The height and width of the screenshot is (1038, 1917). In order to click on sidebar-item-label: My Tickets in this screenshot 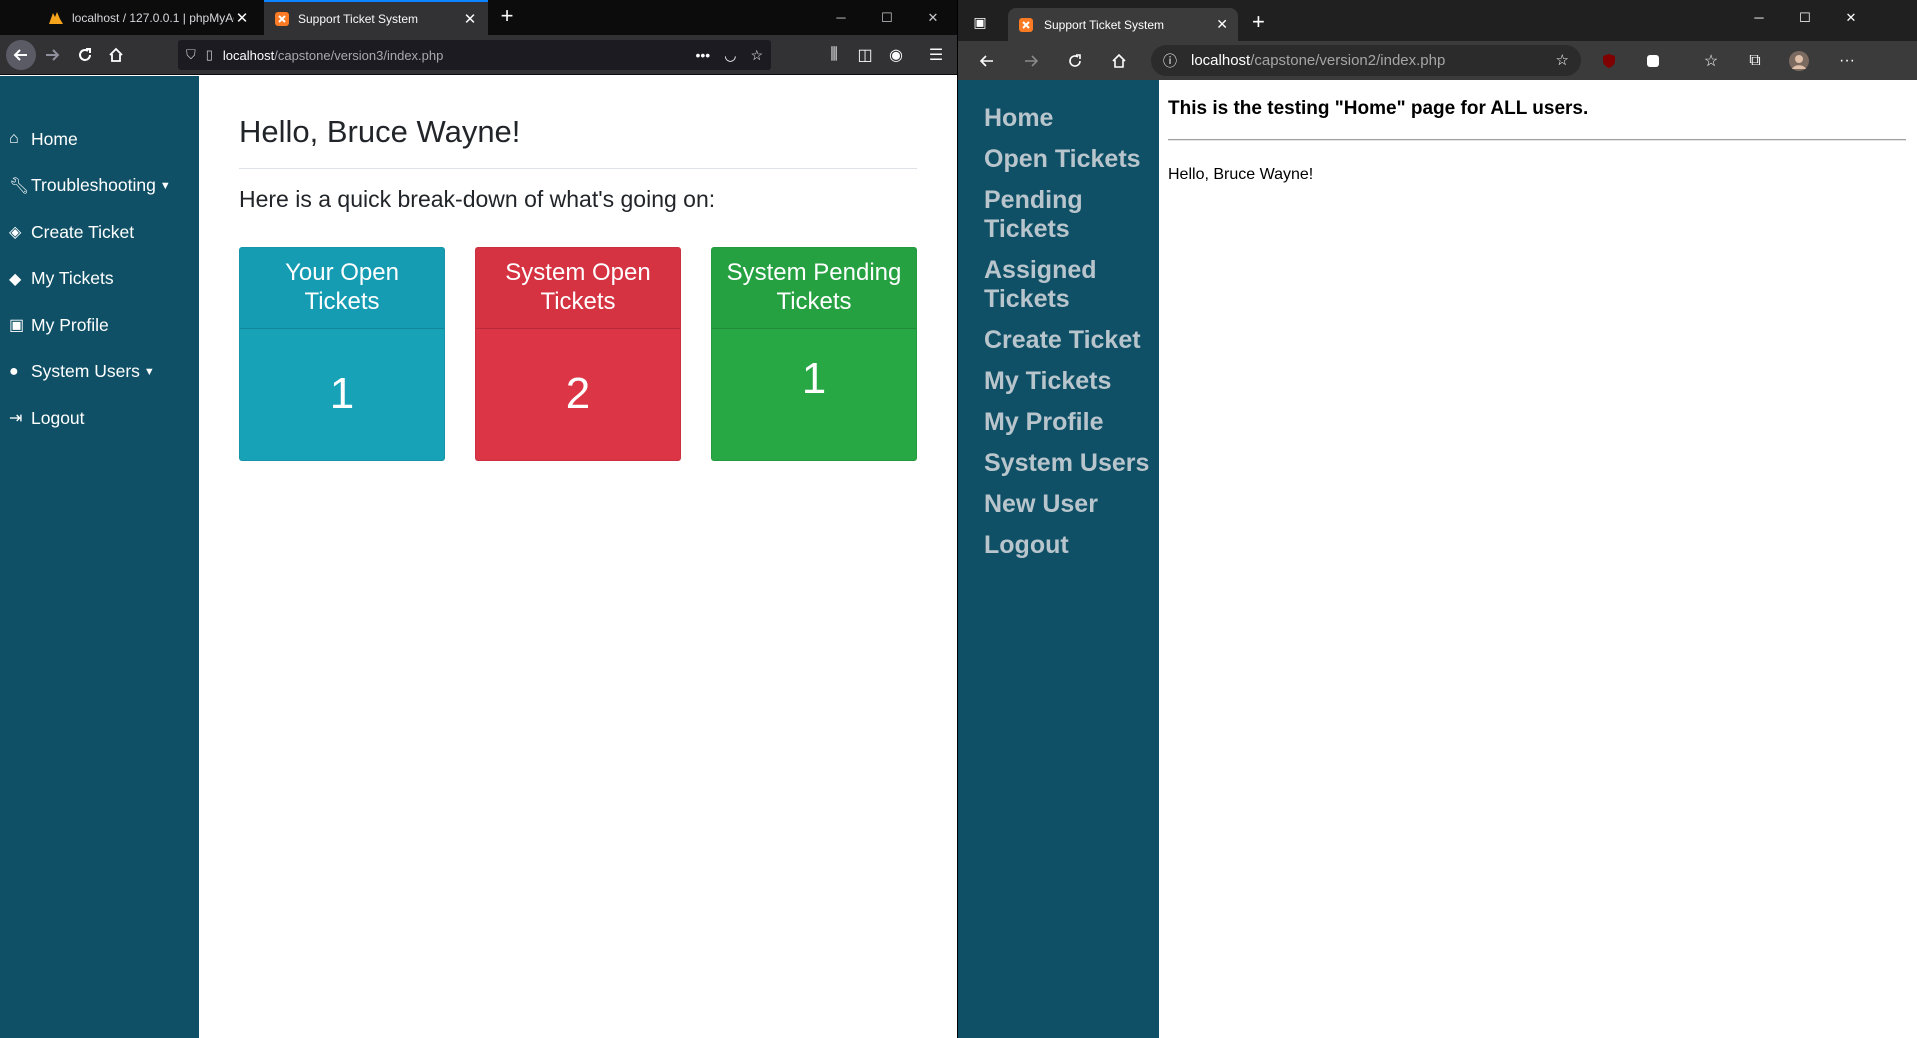, I will do `click(72, 278)`.